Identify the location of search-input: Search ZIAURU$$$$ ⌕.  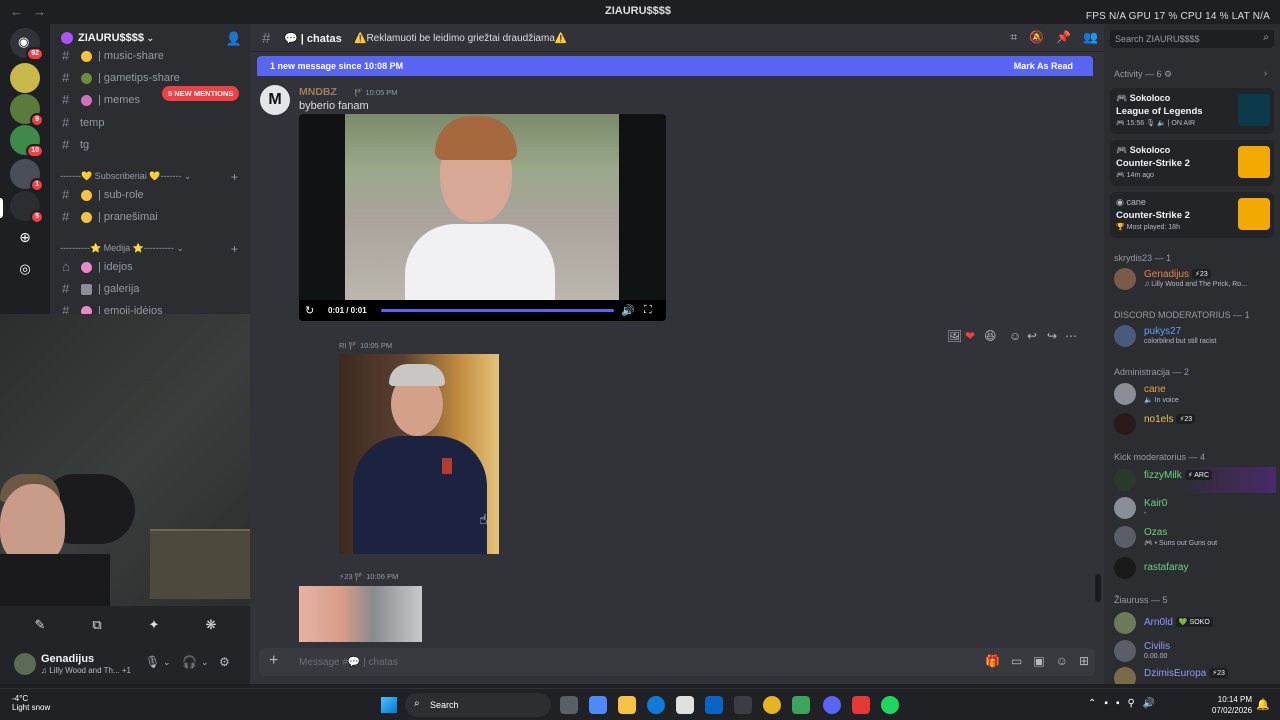
(1192, 39).